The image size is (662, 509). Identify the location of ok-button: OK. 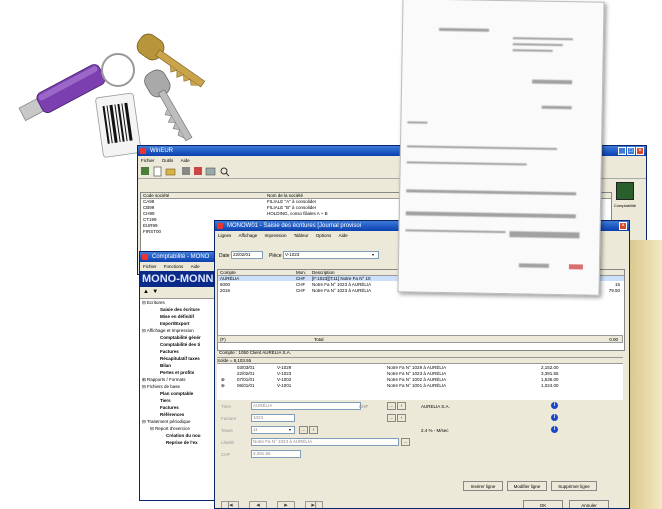
(543, 504).